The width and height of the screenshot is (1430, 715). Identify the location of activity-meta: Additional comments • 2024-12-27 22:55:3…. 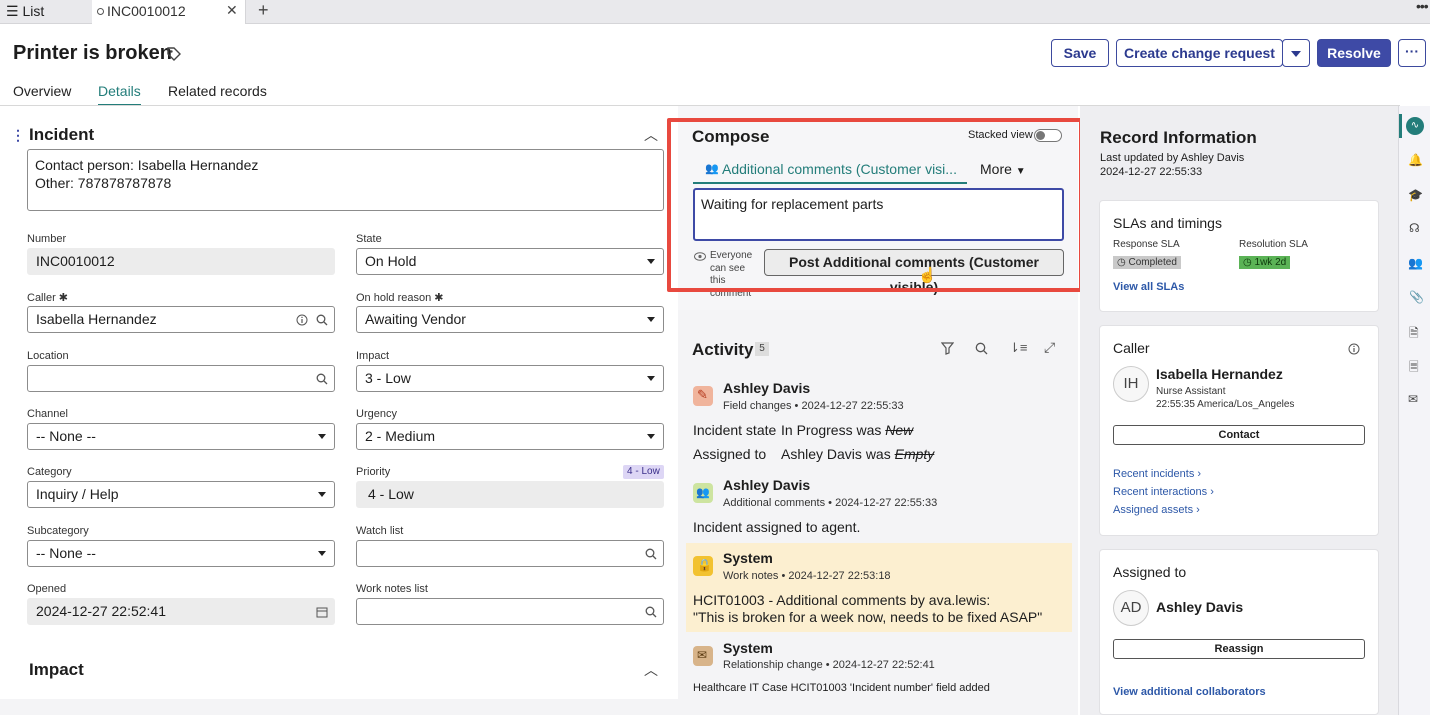
(830, 503).